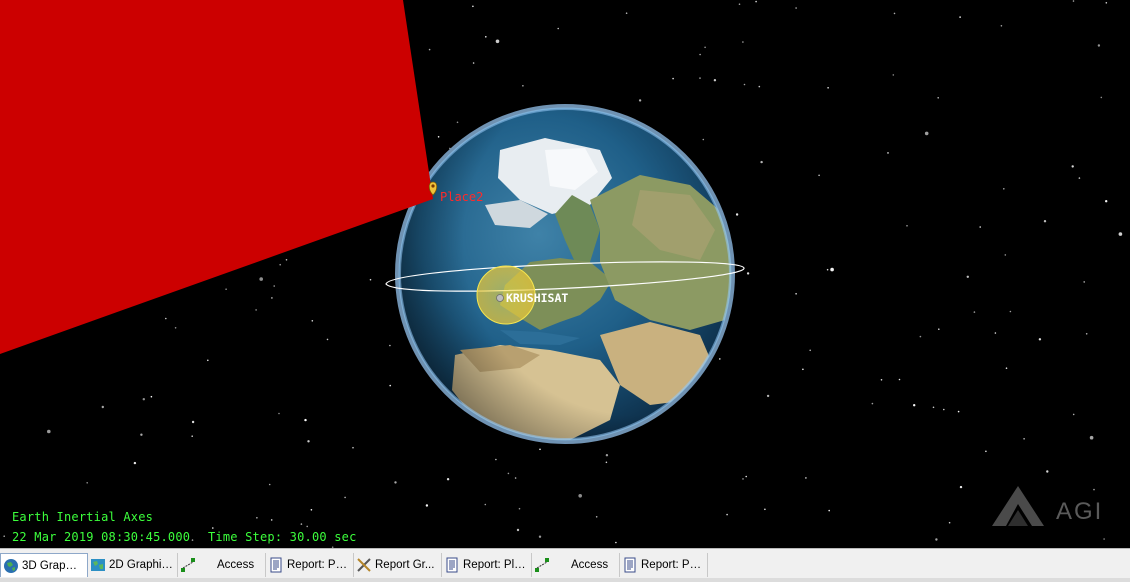  I want to click on satellite-marker, so click(500, 298).